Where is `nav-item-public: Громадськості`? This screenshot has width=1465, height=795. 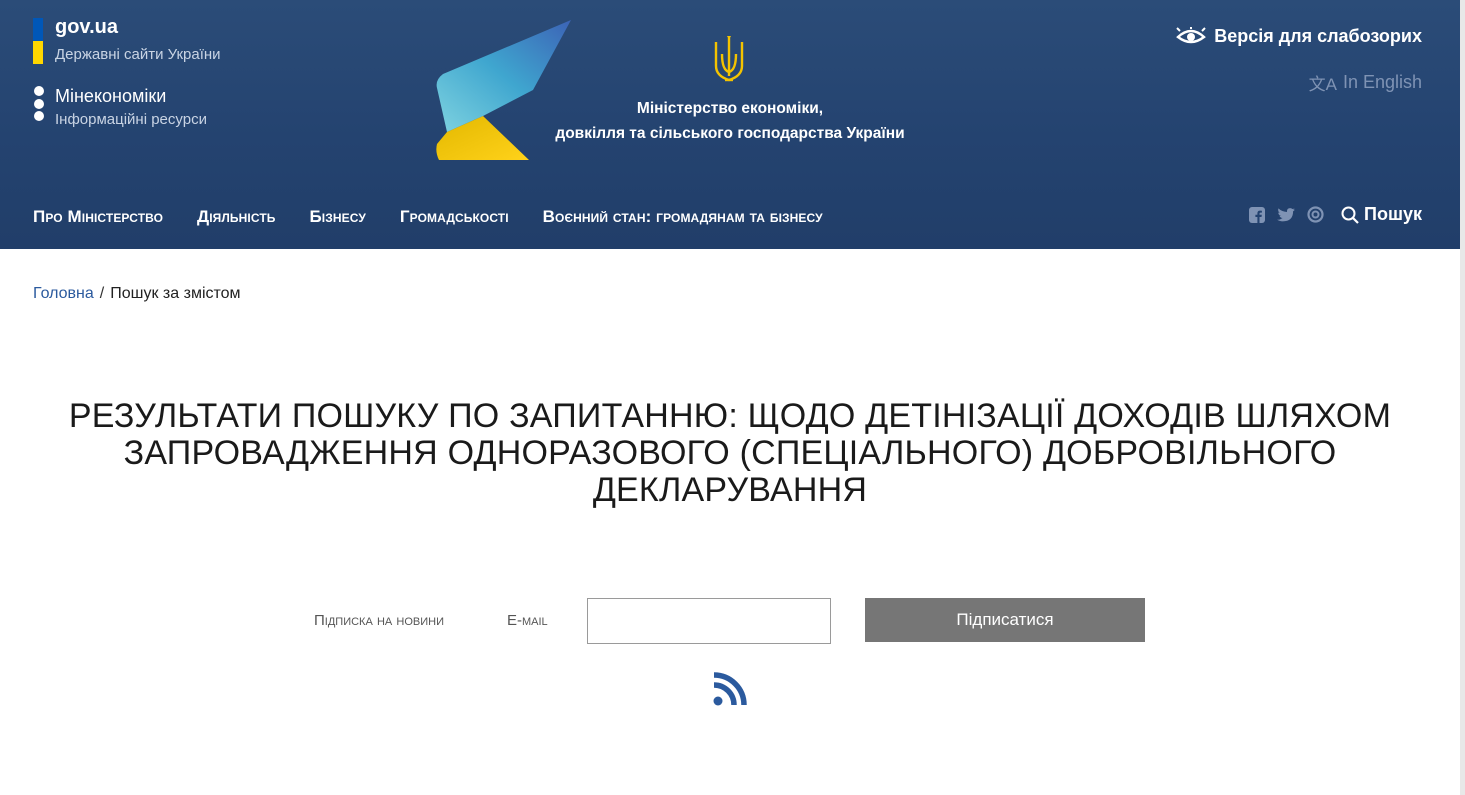
nav-item-public: Громадськості is located at coordinates (454, 217).